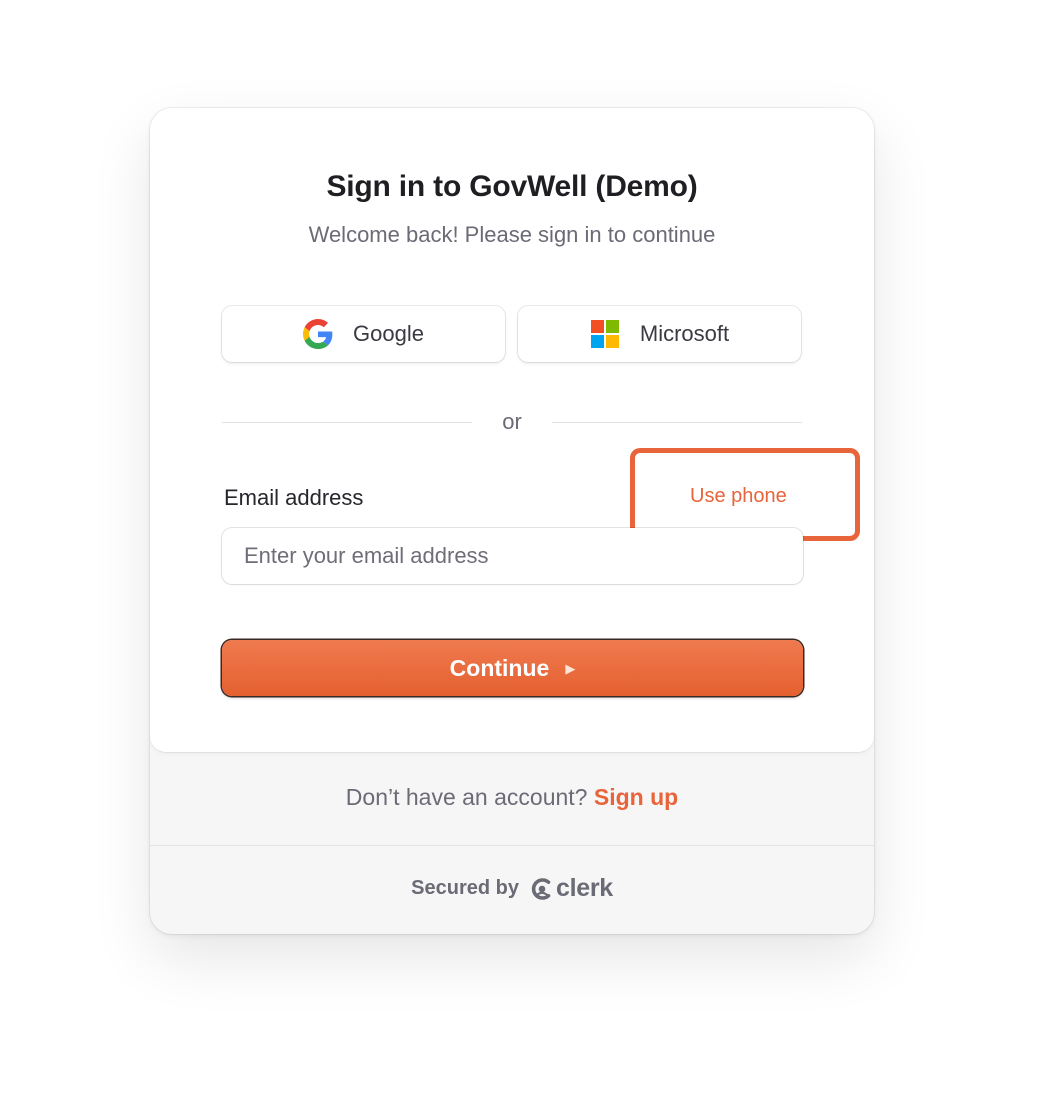  What do you see at coordinates (570, 668) in the screenshot?
I see `play-arrow-icon: ▶` at bounding box center [570, 668].